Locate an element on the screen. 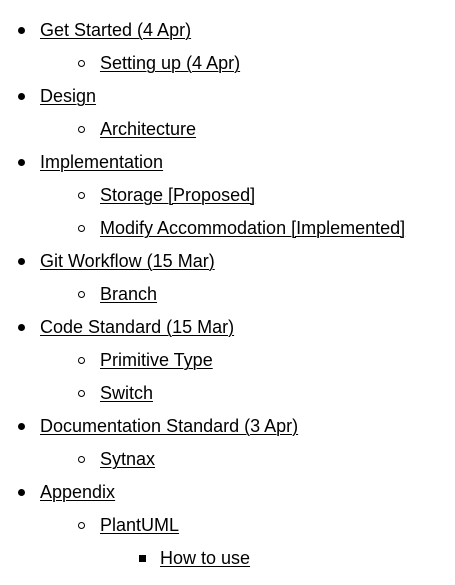  toc-link-git-workflow: Git Workflow (15 Mar) is located at coordinates (127, 261).